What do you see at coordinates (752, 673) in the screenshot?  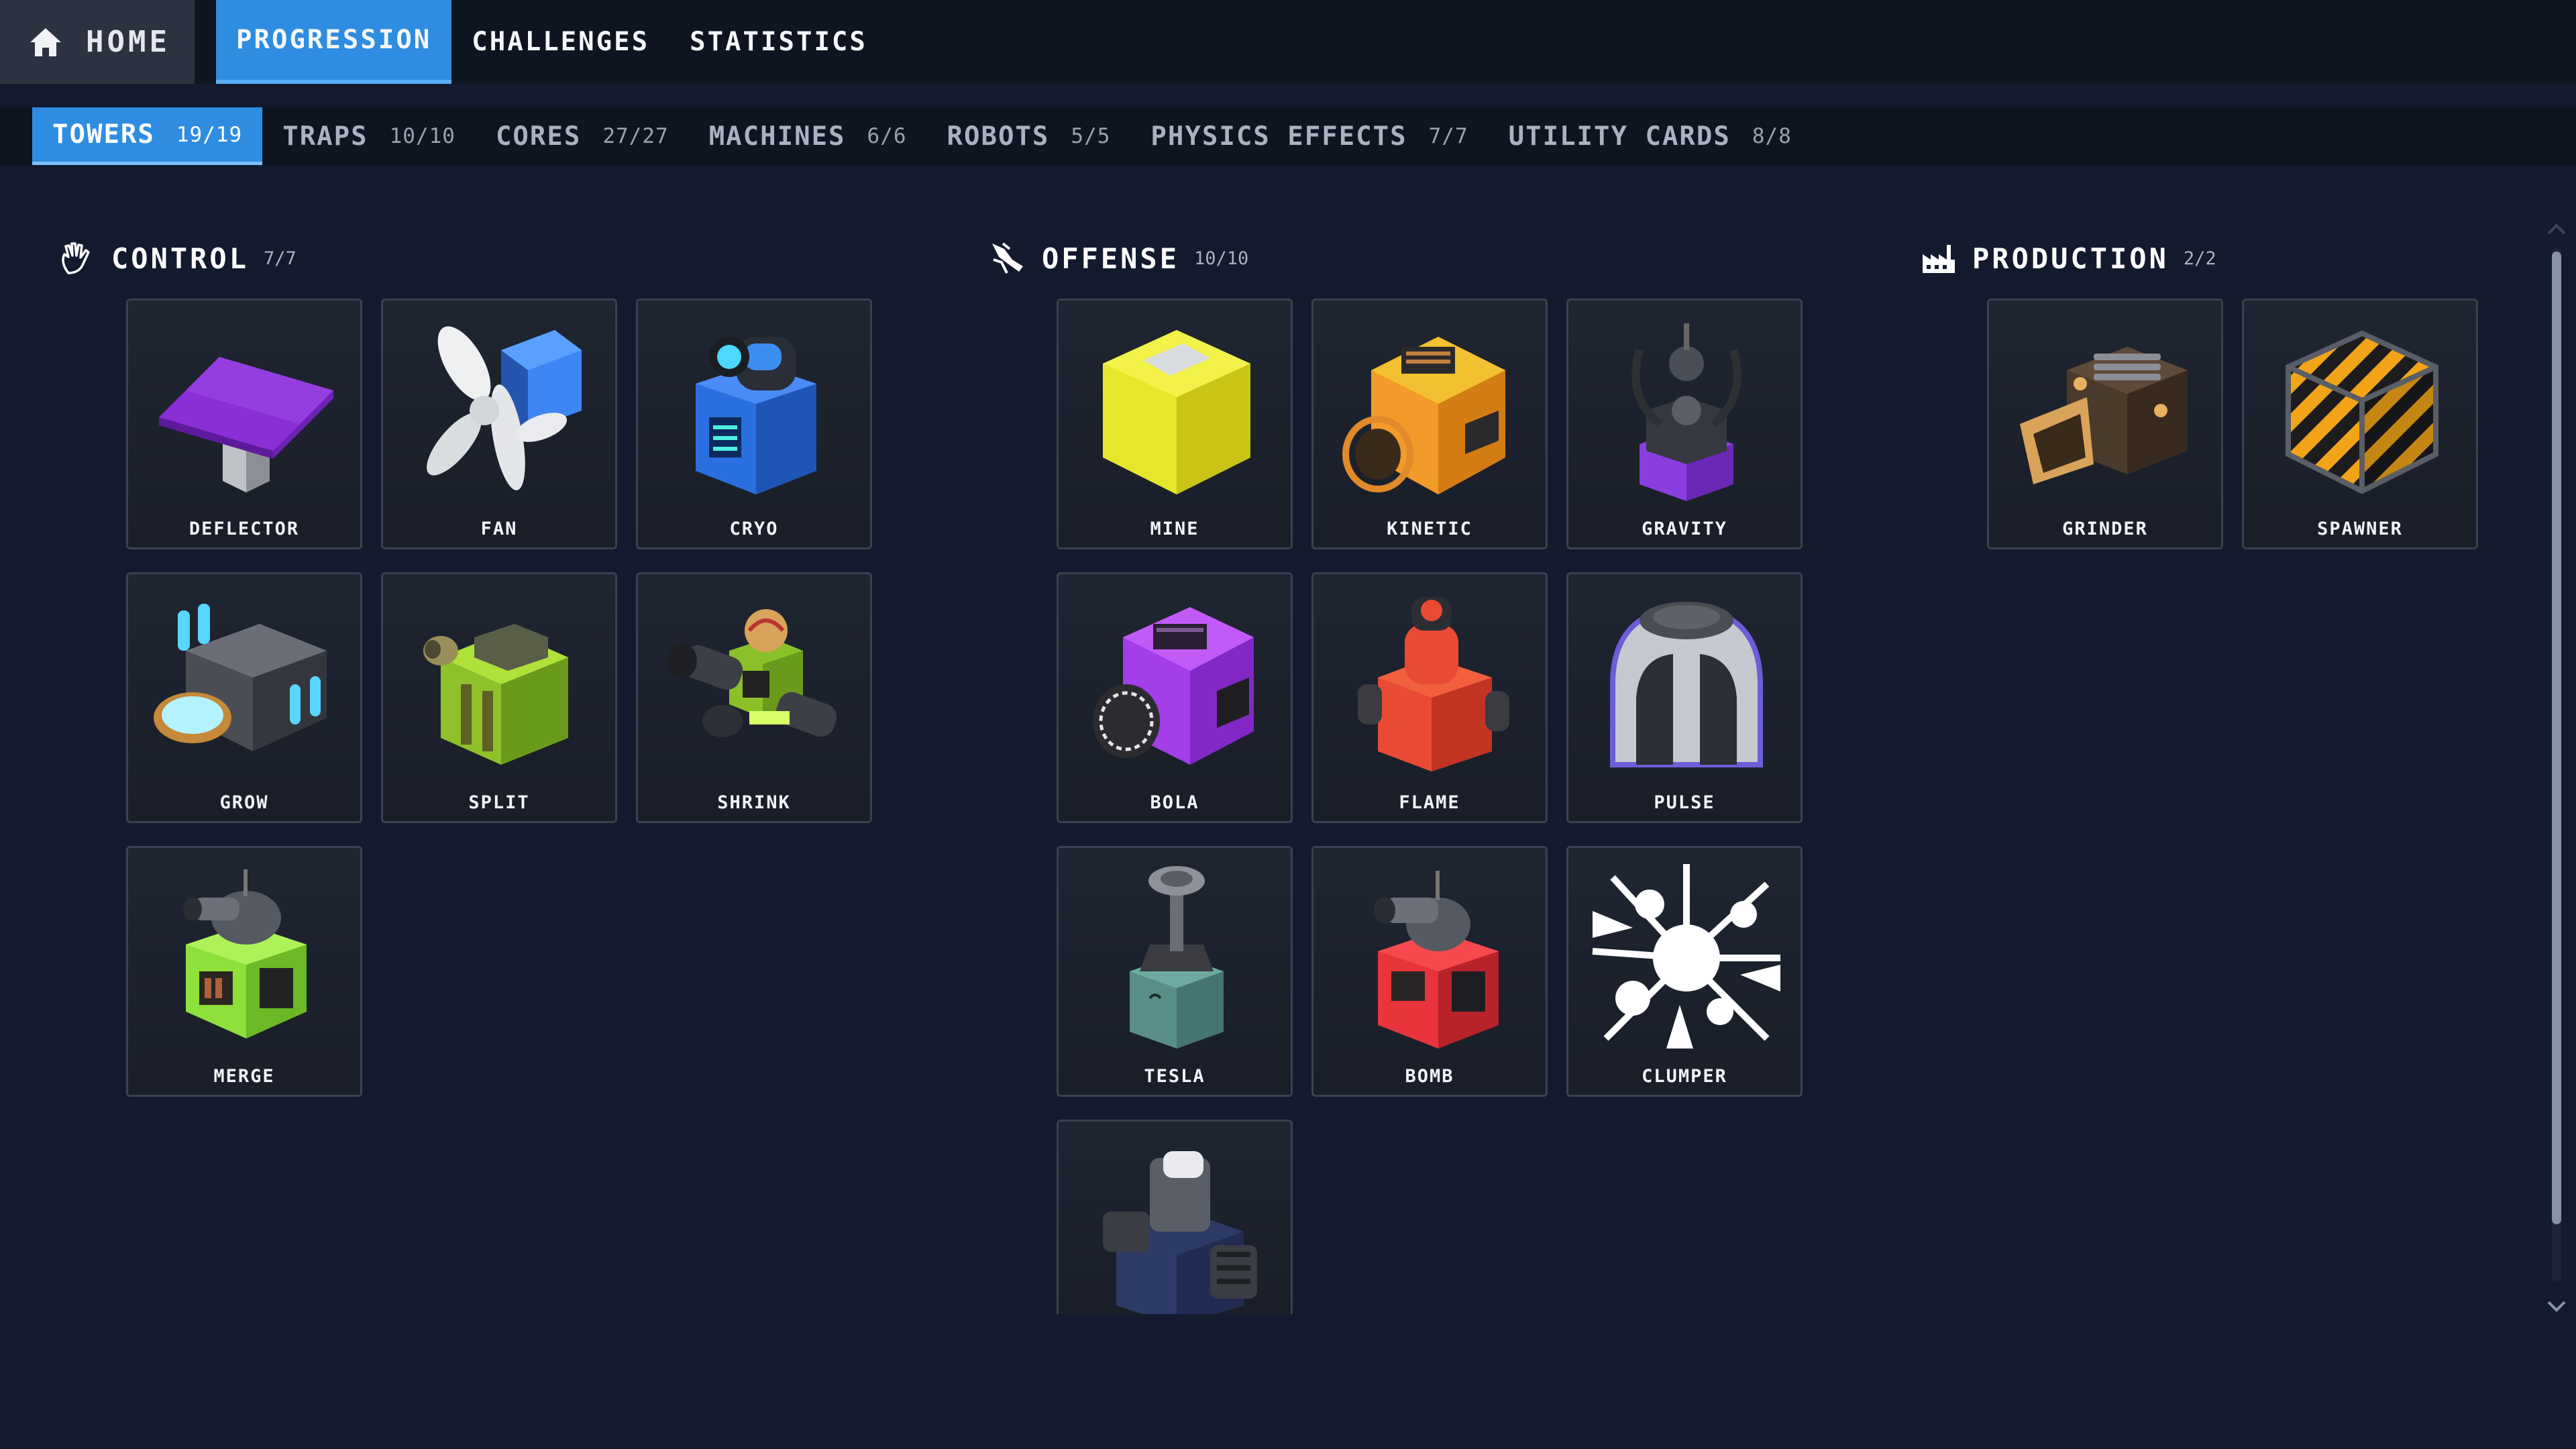 I see `shrink-icon` at bounding box center [752, 673].